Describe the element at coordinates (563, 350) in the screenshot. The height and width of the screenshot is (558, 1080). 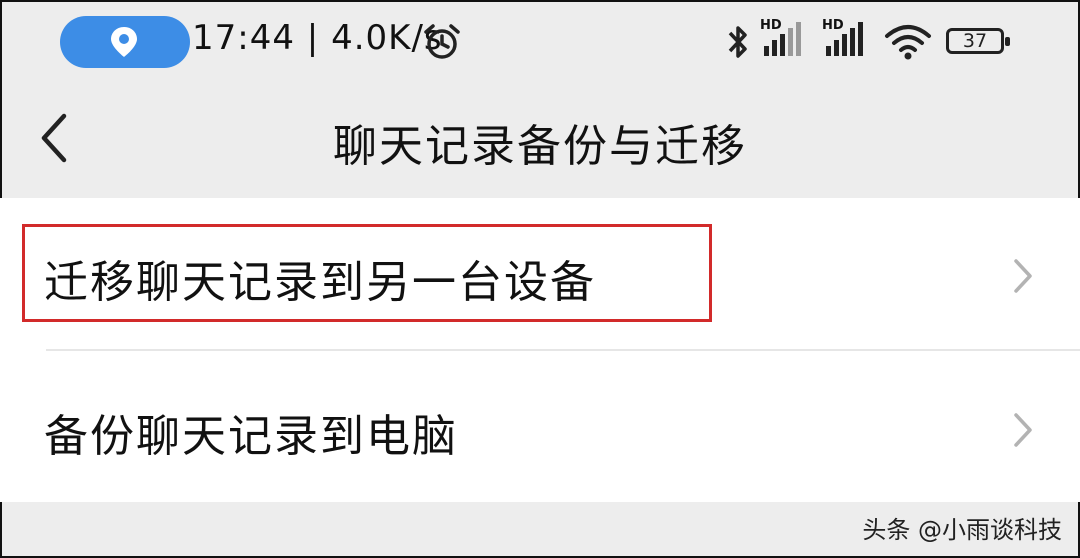
I see `divider` at that location.